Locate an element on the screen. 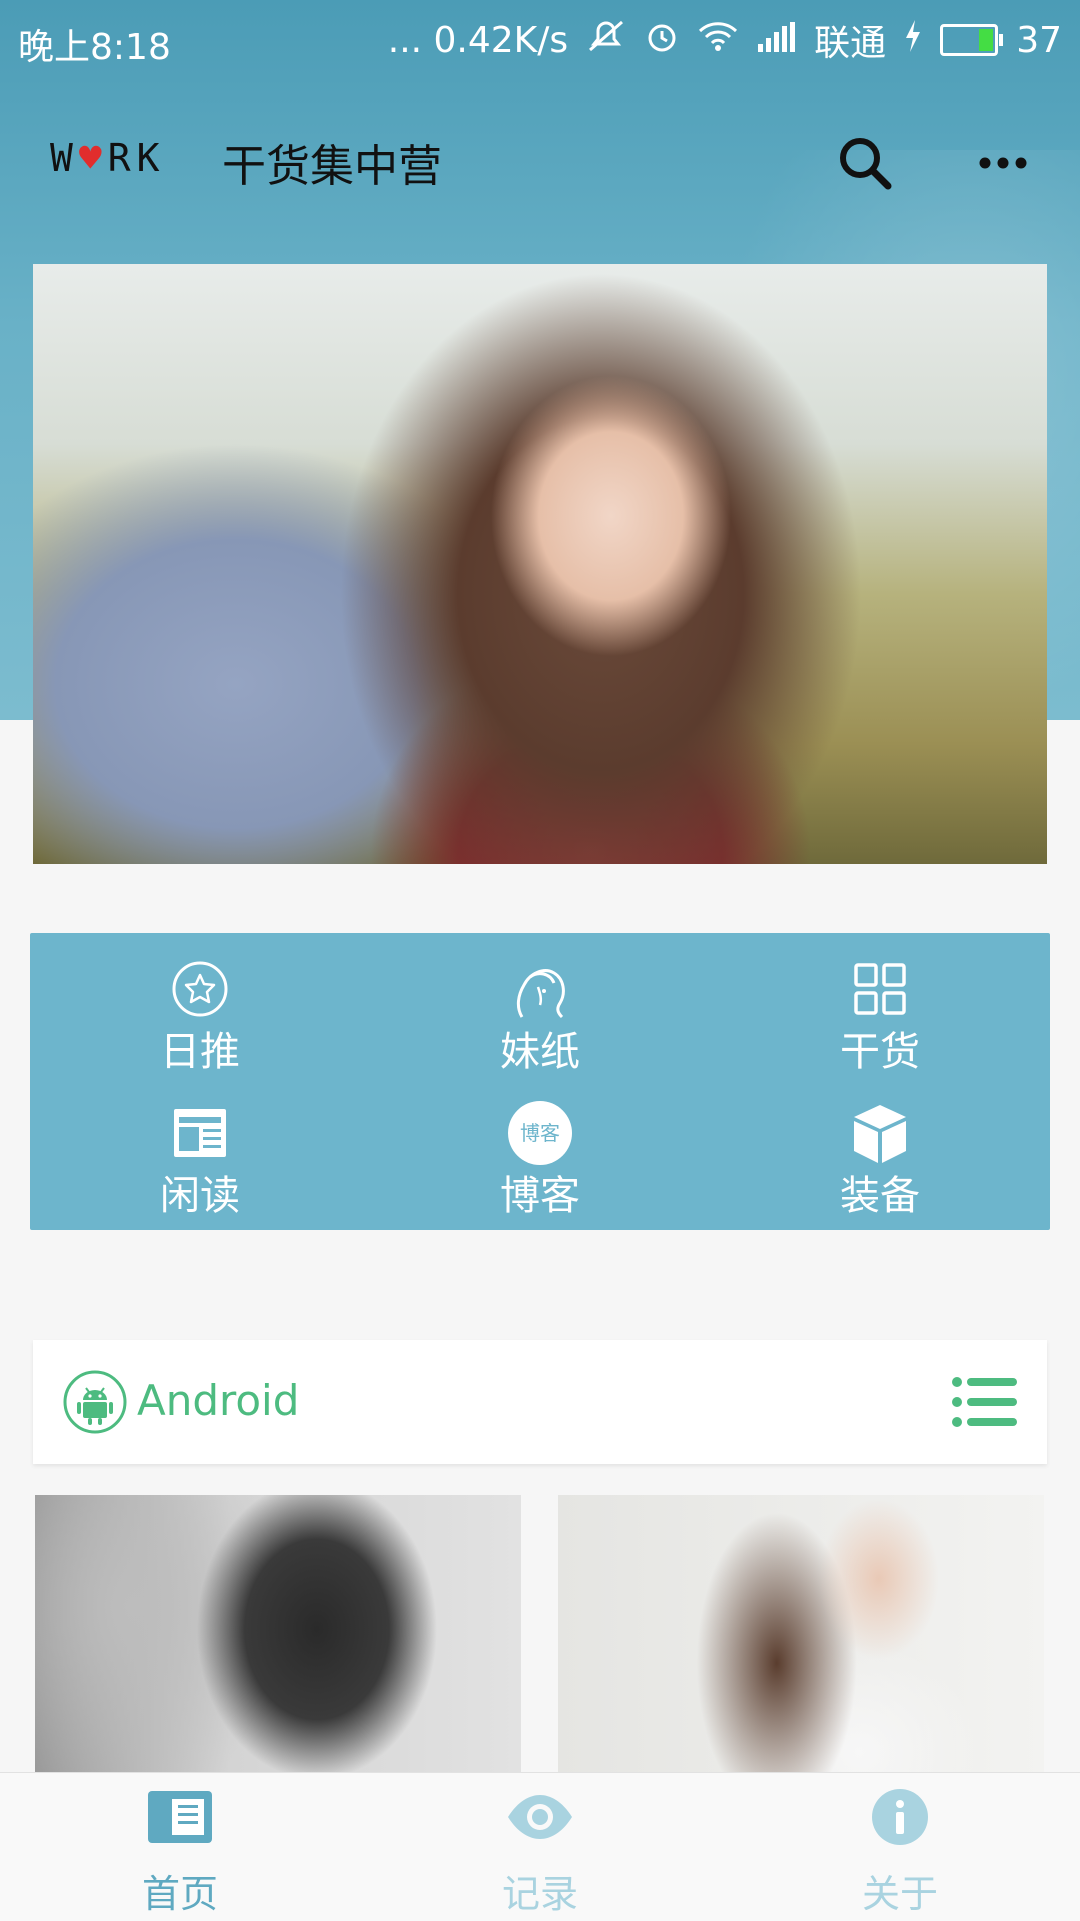  status-bar: 晚上8:18 ... 0.42K/s 联通 37 is located at coordinates (540, 40).